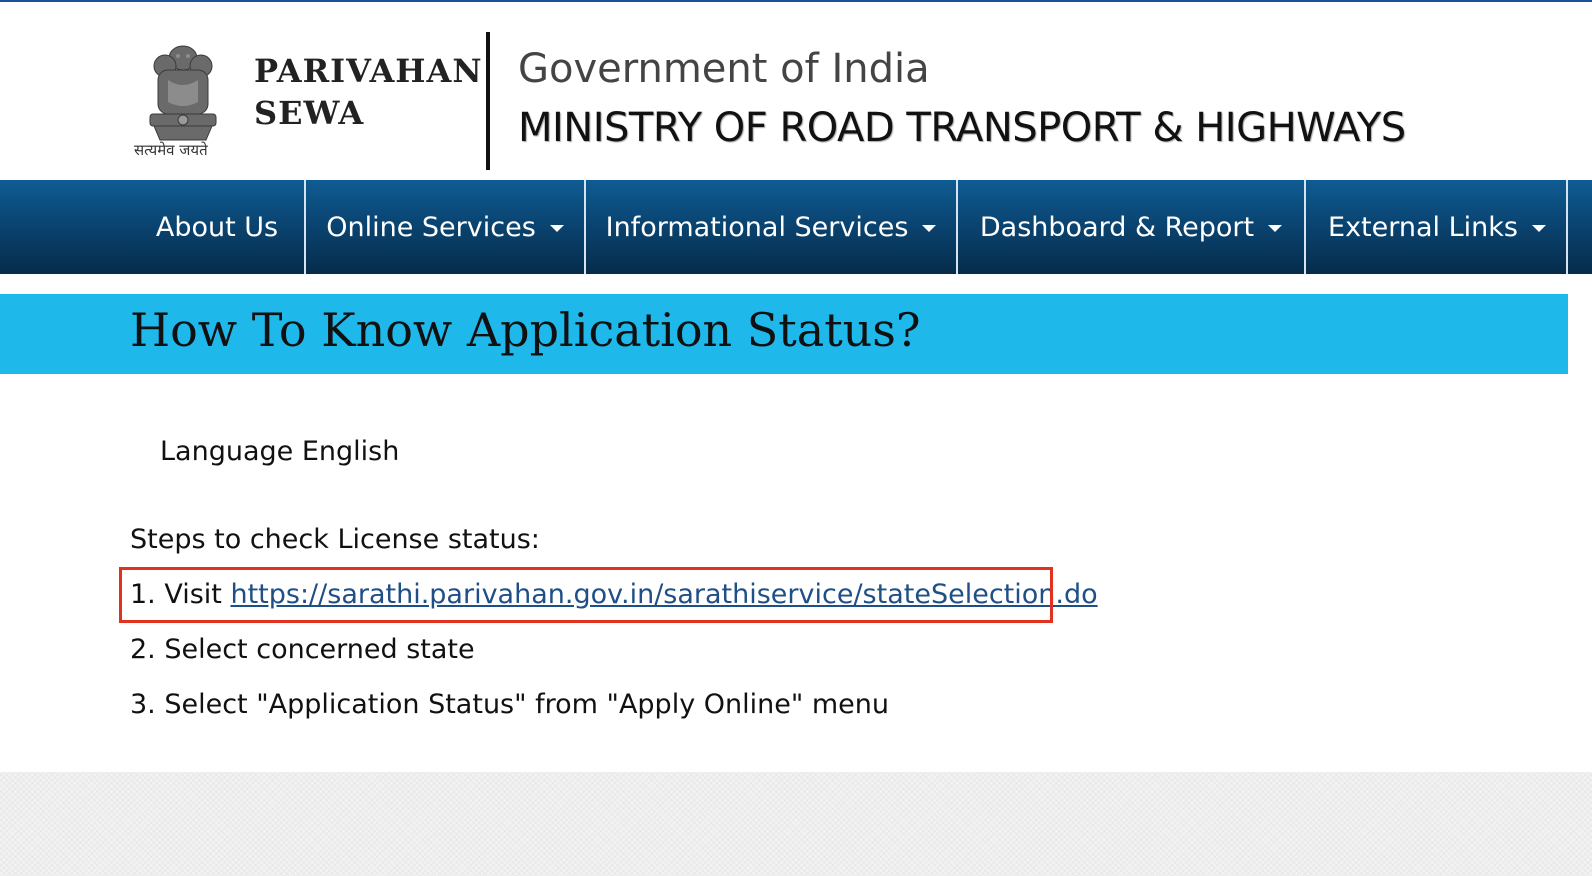  Describe the element at coordinates (302, 649) in the screenshot. I see `step-2: 2. Select concerned state` at that location.